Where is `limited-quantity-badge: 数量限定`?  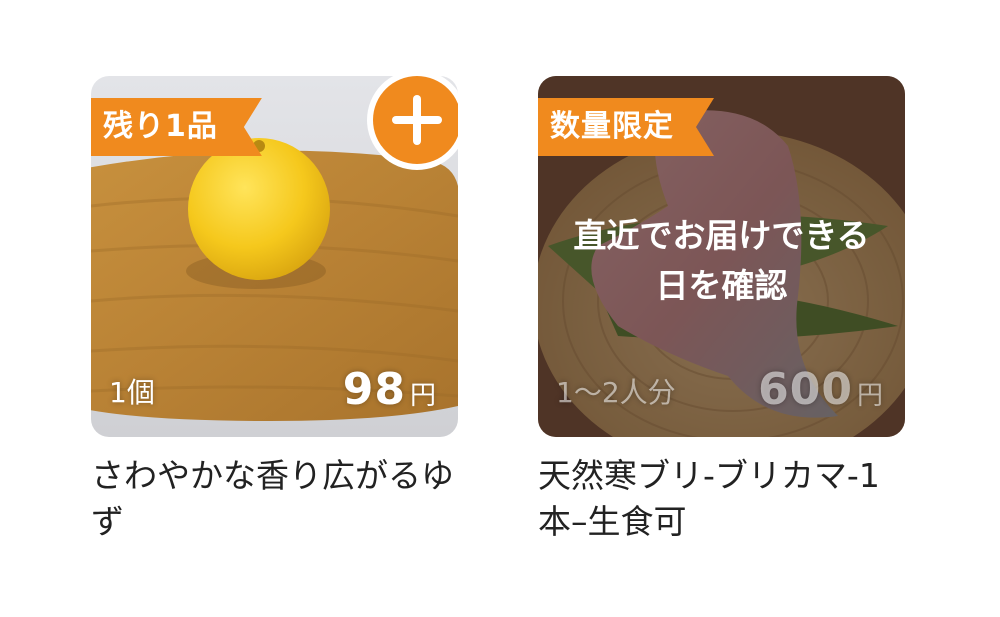 limited-quantity-badge: 数量限定 is located at coordinates (626, 127).